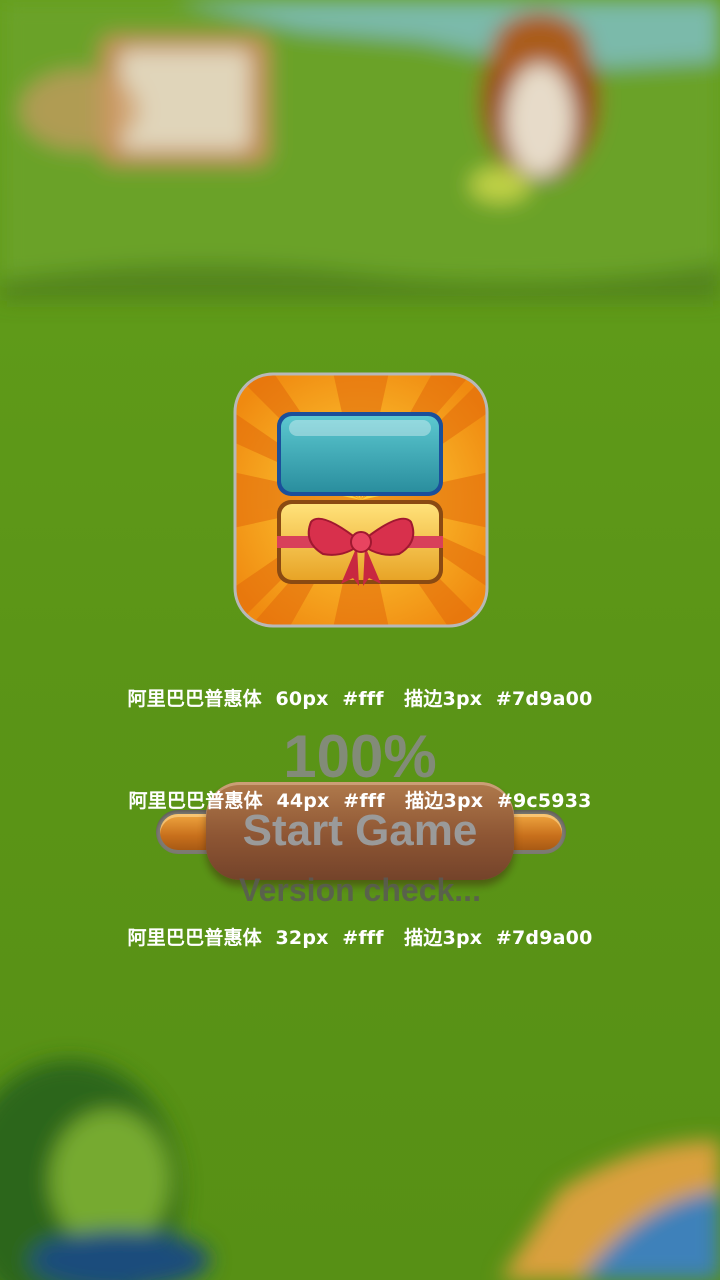 The height and width of the screenshot is (1280, 720). Describe the element at coordinates (360, 938) in the screenshot. I see `font-spec-label-version: 阿里巴巴普惠体 32px #fff 描边3px #7d9a00` at that location.